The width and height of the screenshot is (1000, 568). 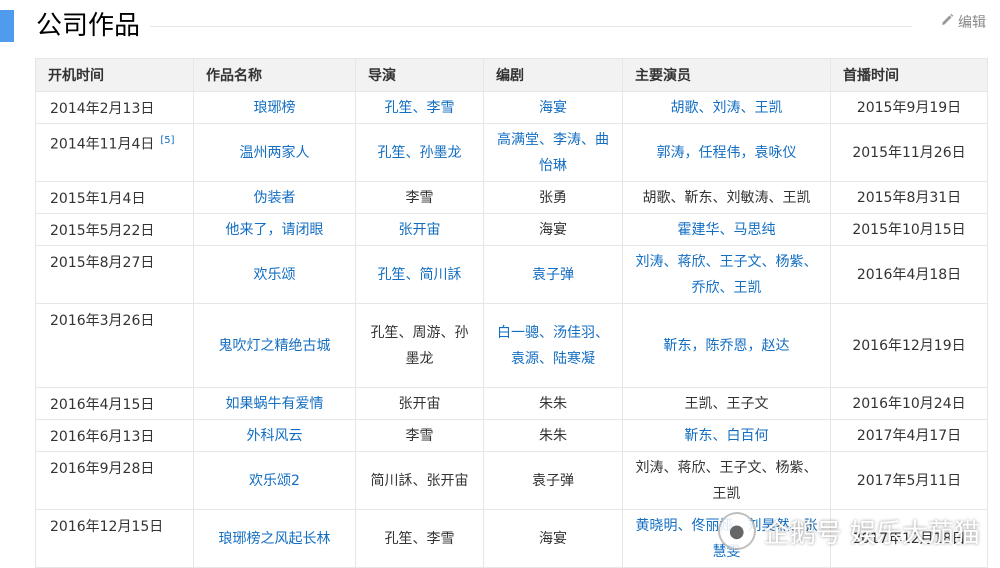 I want to click on title-cell: 欢乐颂2, so click(x=274, y=480).